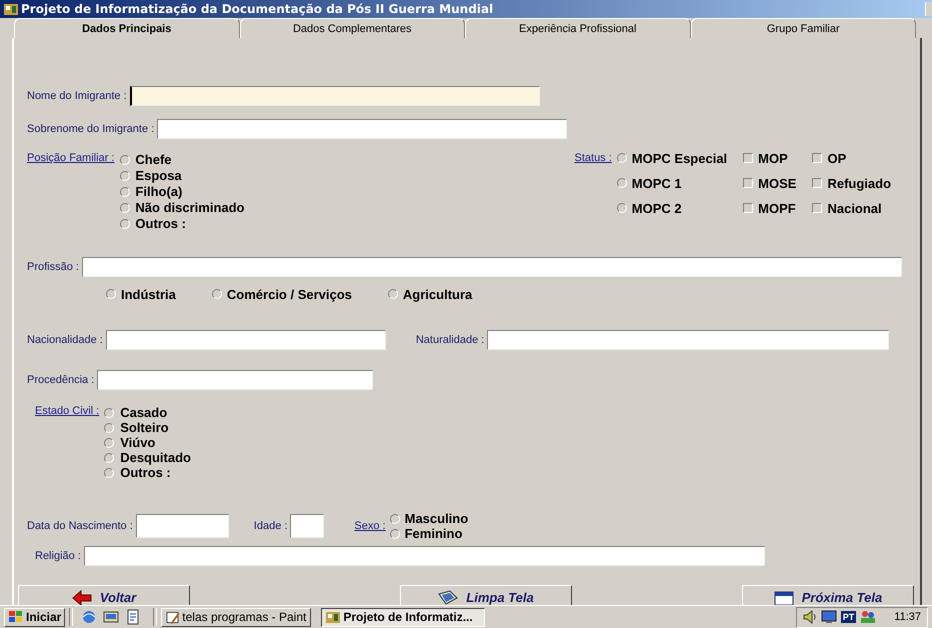  What do you see at coordinates (803, 28) in the screenshot?
I see `tab: Grupo Familiar` at bounding box center [803, 28].